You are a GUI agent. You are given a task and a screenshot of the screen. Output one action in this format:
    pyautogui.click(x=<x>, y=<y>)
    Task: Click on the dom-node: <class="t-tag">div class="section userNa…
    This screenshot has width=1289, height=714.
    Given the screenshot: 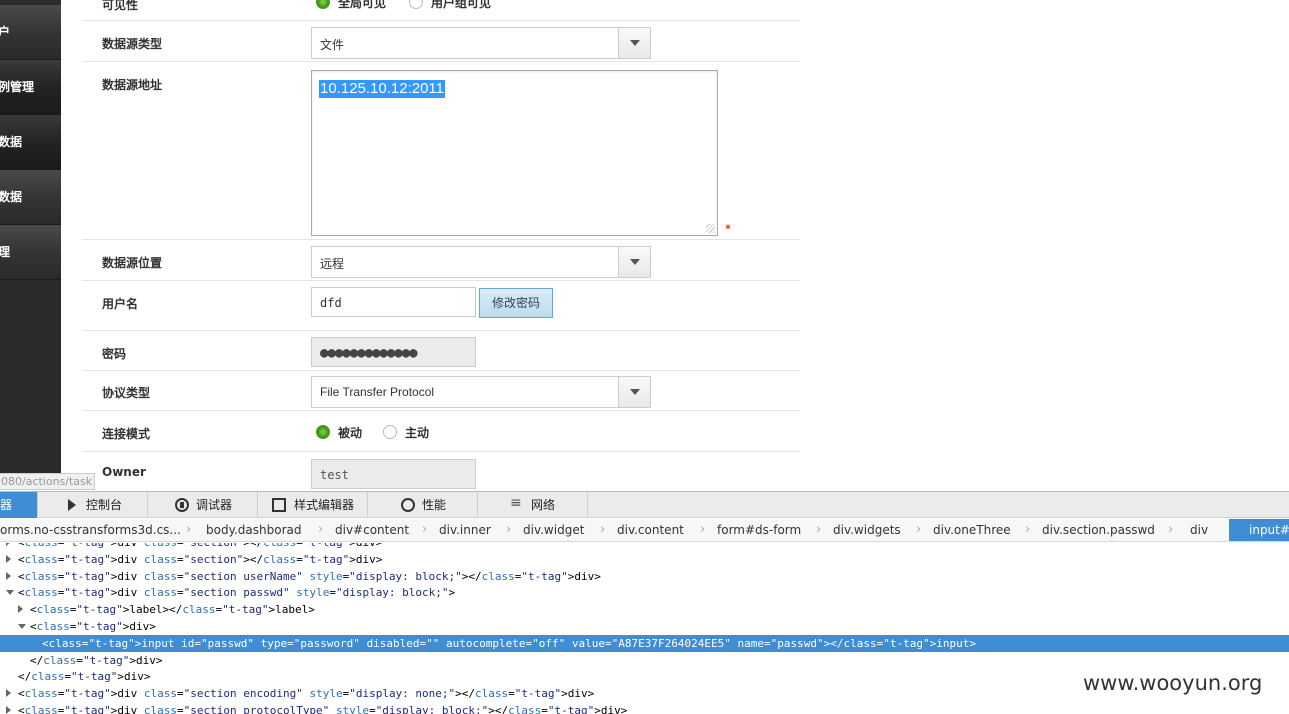 What is the action you would take?
    pyautogui.click(x=644, y=576)
    